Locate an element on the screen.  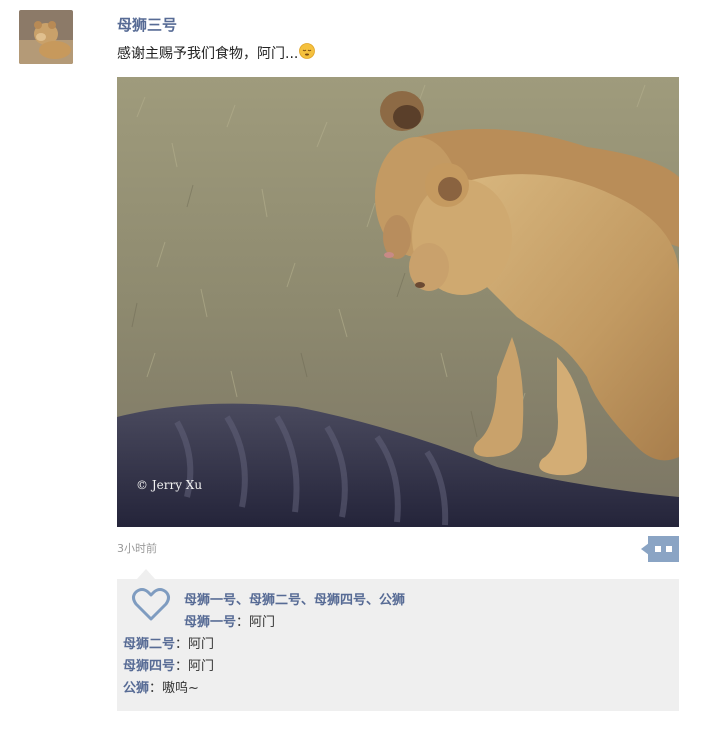
comment-item: 母狮一号：阿门 is located at coordinates (229, 623).